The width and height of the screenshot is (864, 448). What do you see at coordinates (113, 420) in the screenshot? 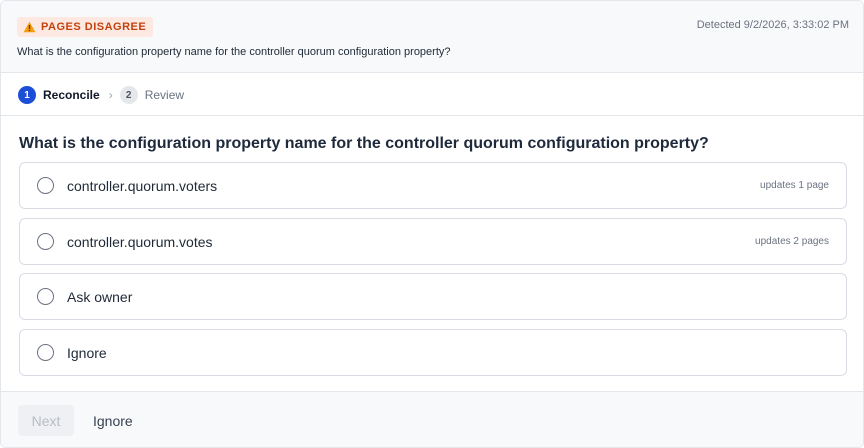
I see `ignore-button: Ignore` at bounding box center [113, 420].